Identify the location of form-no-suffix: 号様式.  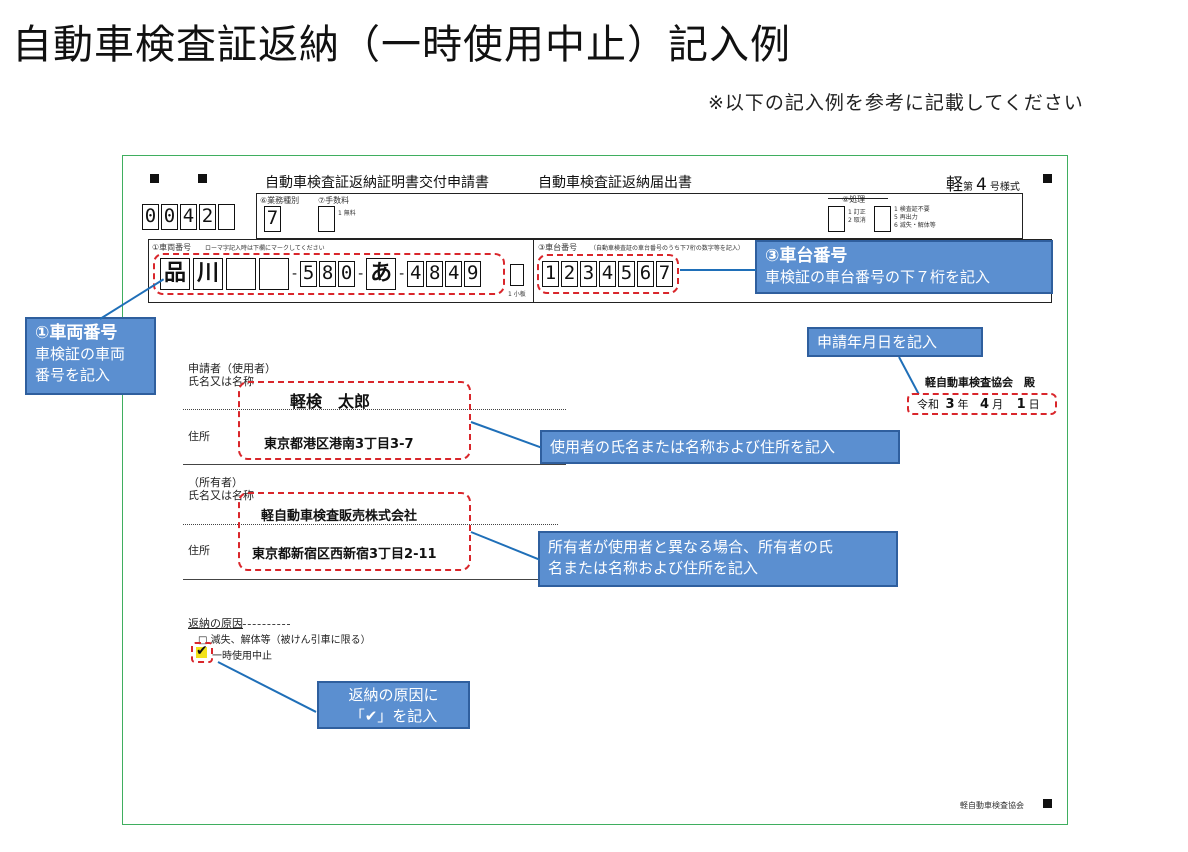
(1004, 187).